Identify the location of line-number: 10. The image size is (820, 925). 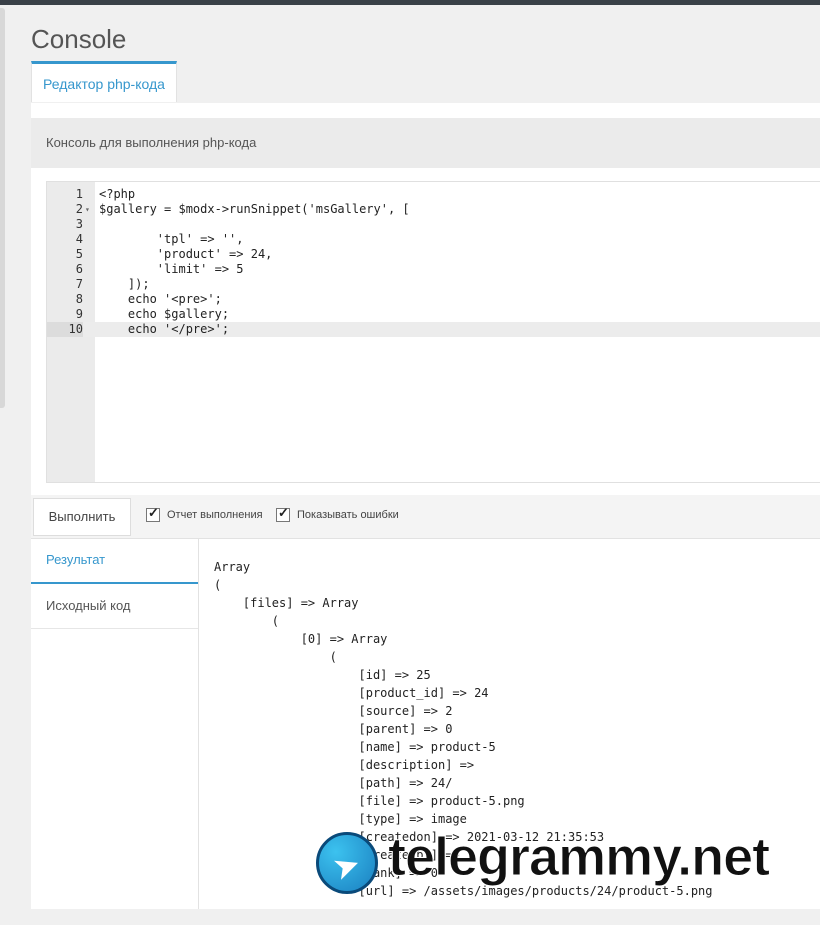
(65, 329).